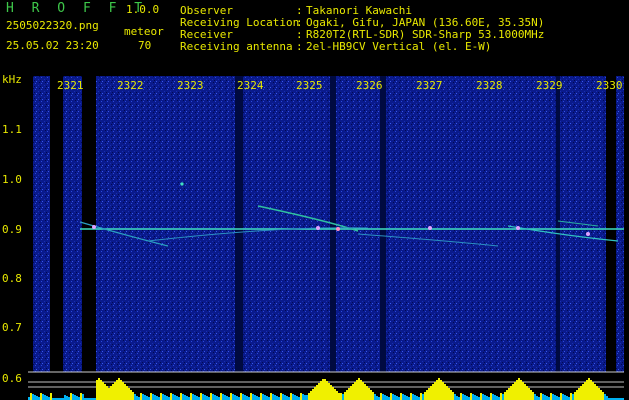 This screenshot has height=400, width=629. I want to click on app-version: 1.0.0, so click(143, 9).